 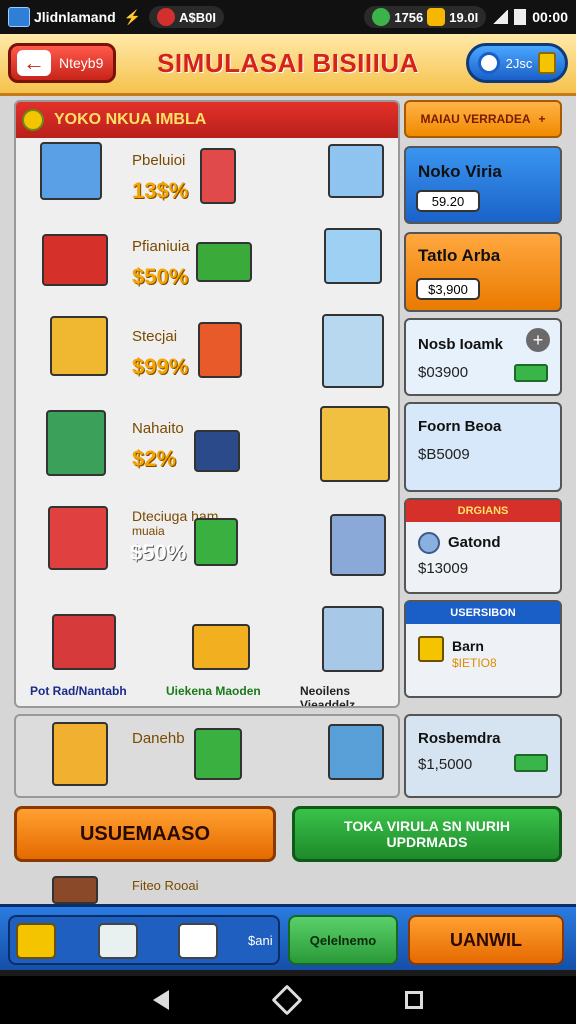 What do you see at coordinates (413, 1000) in the screenshot?
I see `nav-recents-icon` at bounding box center [413, 1000].